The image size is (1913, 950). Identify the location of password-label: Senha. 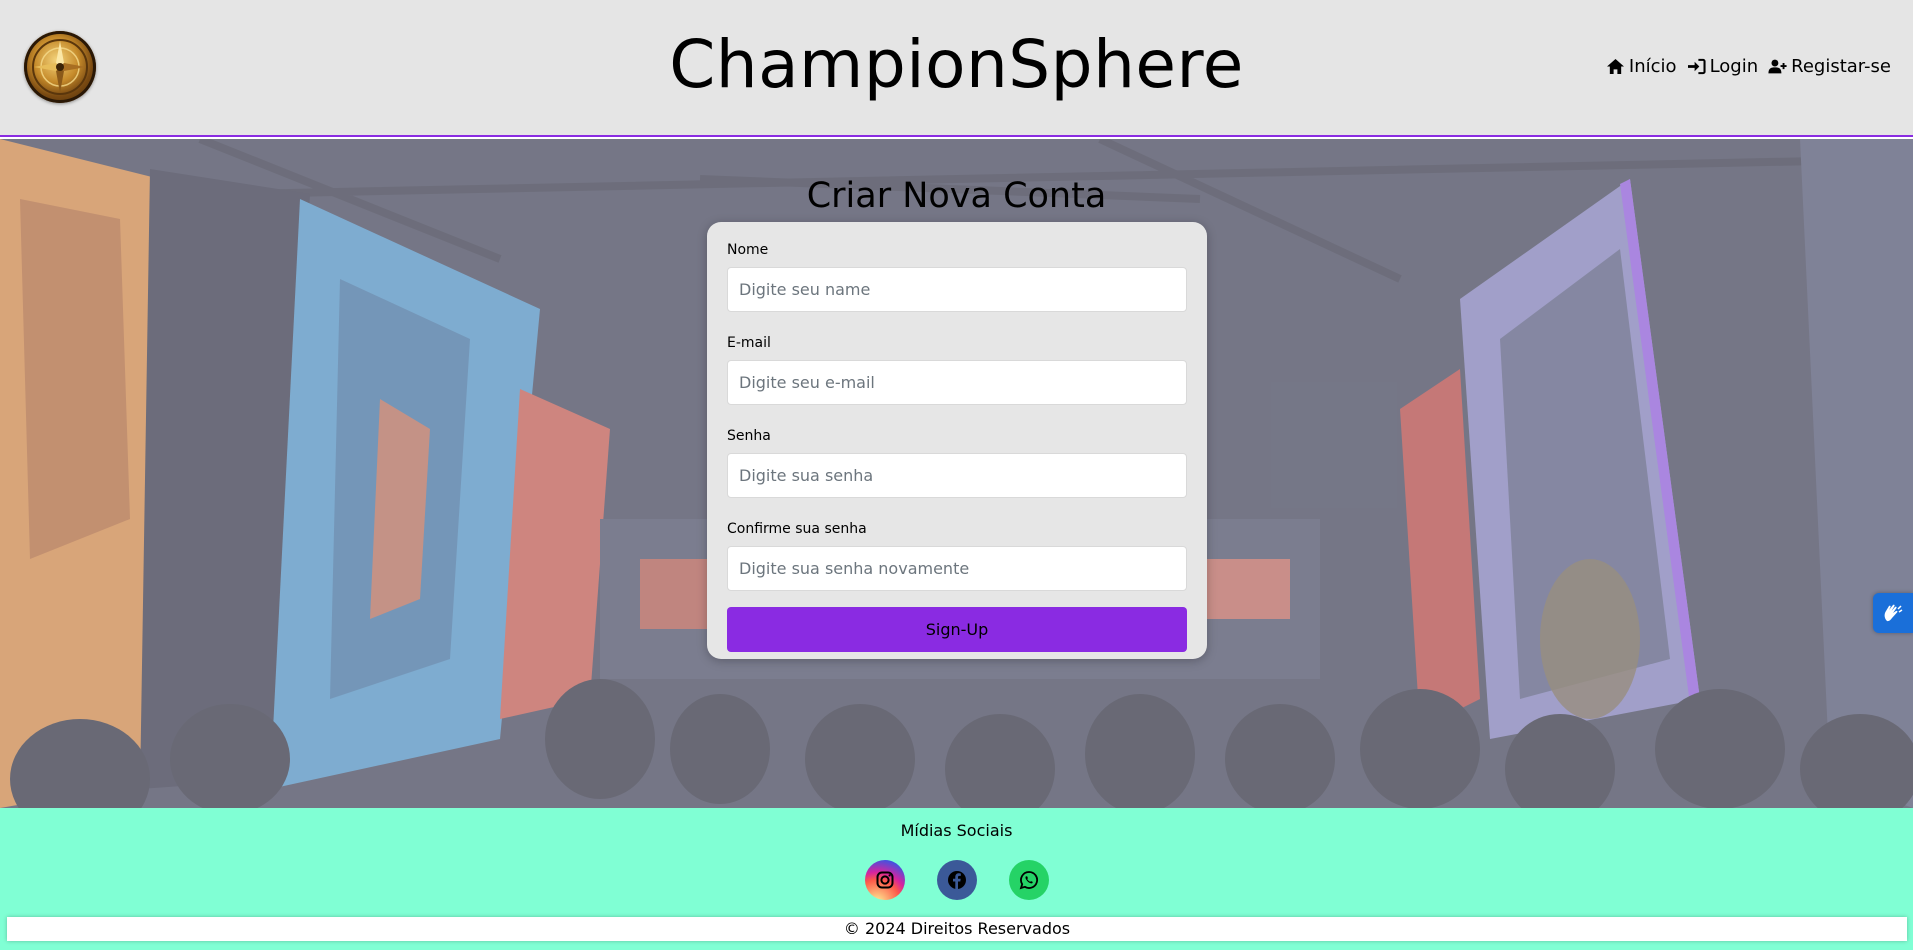
(749, 436).